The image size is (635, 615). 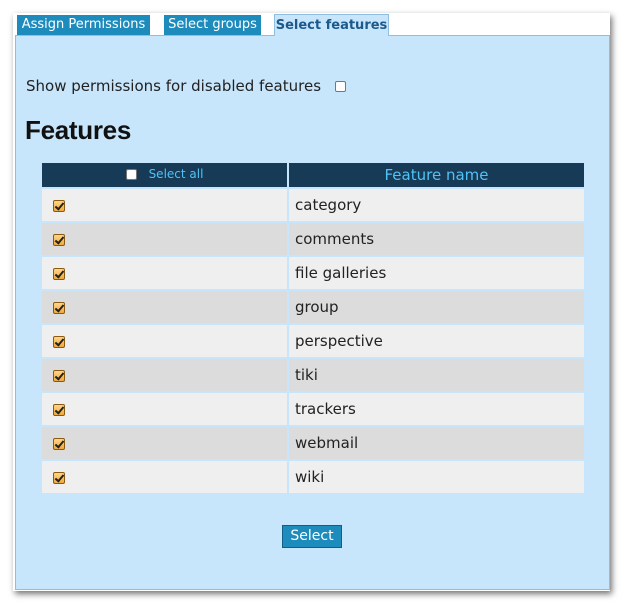 I want to click on table-row: webmail, so click(x=313, y=443).